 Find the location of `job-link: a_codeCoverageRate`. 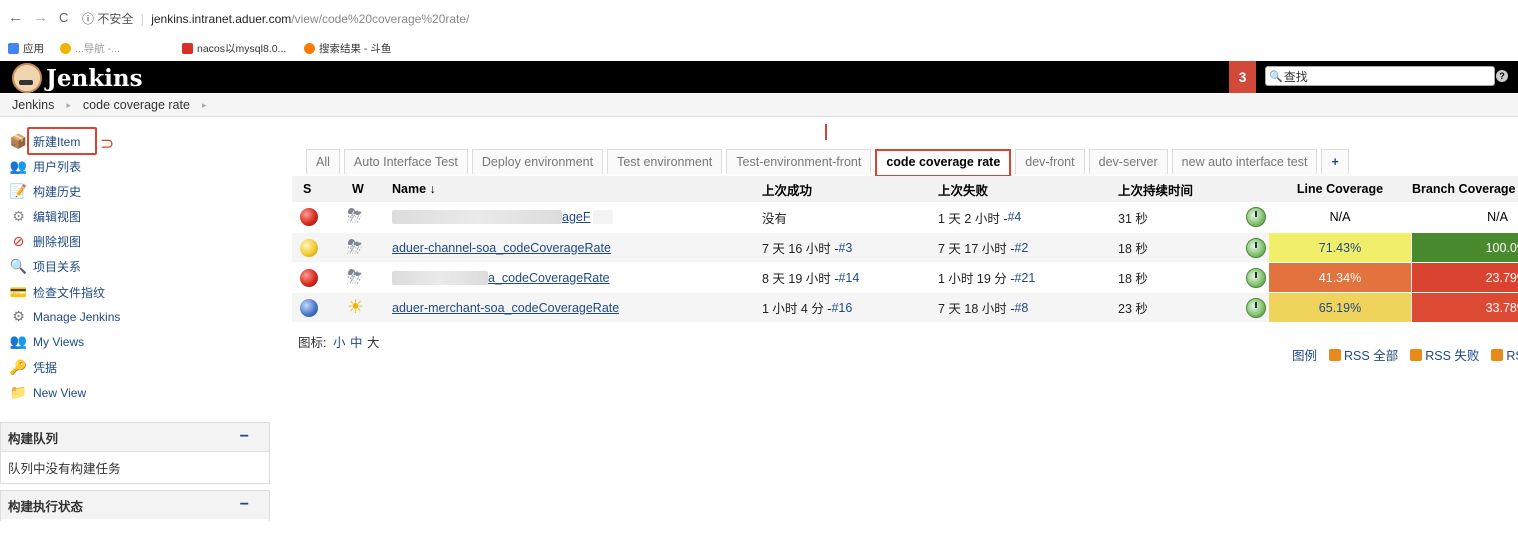

job-link: a_codeCoverageRate is located at coordinates (549, 278).